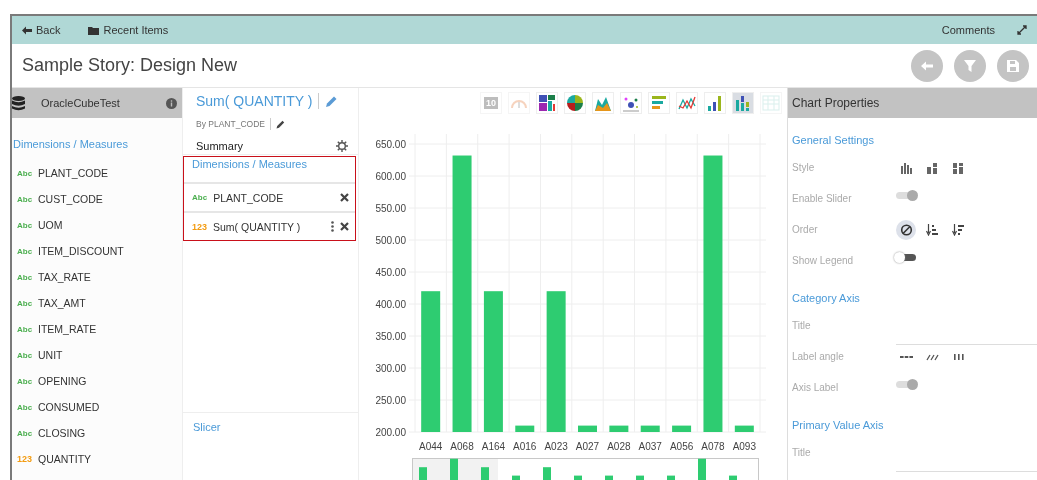  Describe the element at coordinates (805, 229) in the screenshot. I see `property-label: Order` at that location.